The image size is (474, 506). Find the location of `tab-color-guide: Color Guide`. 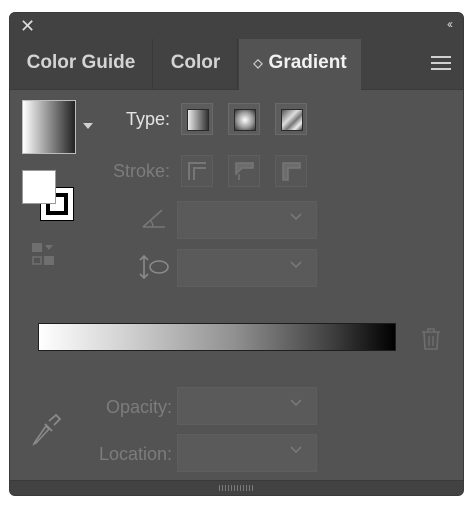

tab-color-guide: Color Guide is located at coordinates (81, 64).